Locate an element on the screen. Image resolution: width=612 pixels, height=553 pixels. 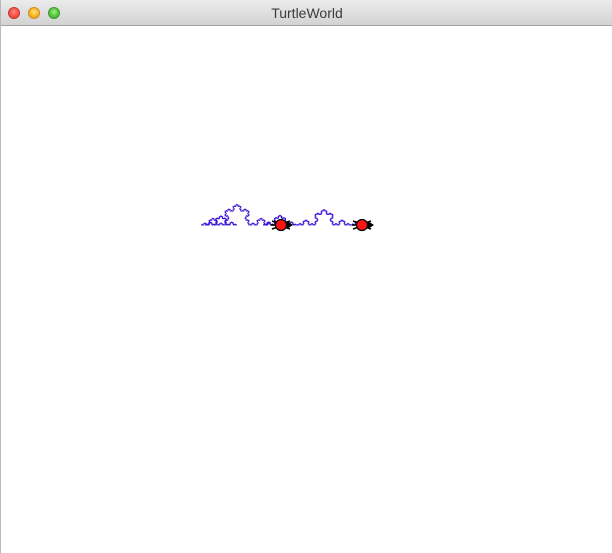
koch-curve-right is located at coordinates (324, 217).